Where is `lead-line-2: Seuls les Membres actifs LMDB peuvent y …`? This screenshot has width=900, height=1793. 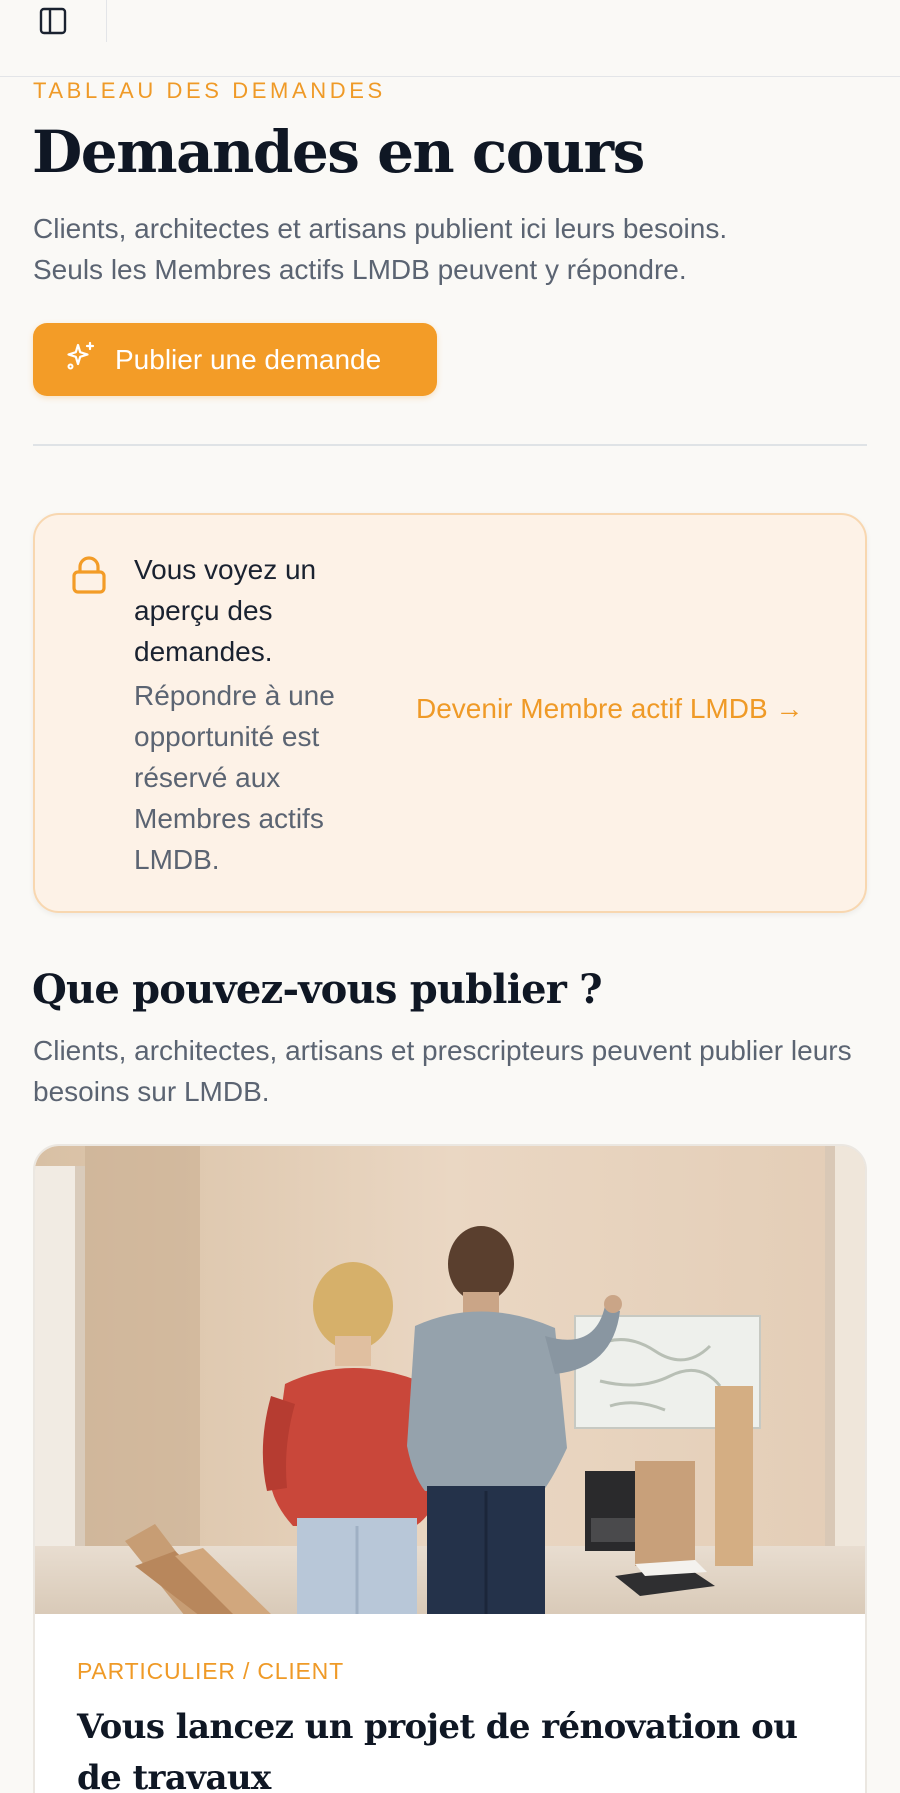
lead-line-2: Seuls les Membres actifs LMDB peuvent y … is located at coordinates (360, 269).